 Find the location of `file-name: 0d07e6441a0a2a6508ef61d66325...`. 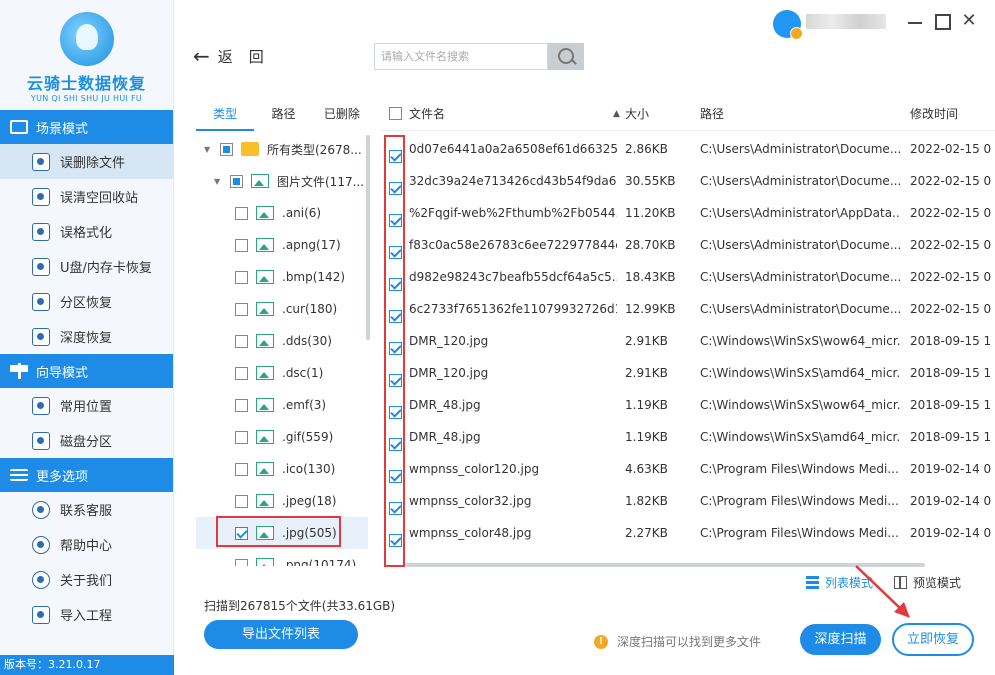

file-name: 0d07e6441a0a2a6508ef61d66325... is located at coordinates (513, 149).